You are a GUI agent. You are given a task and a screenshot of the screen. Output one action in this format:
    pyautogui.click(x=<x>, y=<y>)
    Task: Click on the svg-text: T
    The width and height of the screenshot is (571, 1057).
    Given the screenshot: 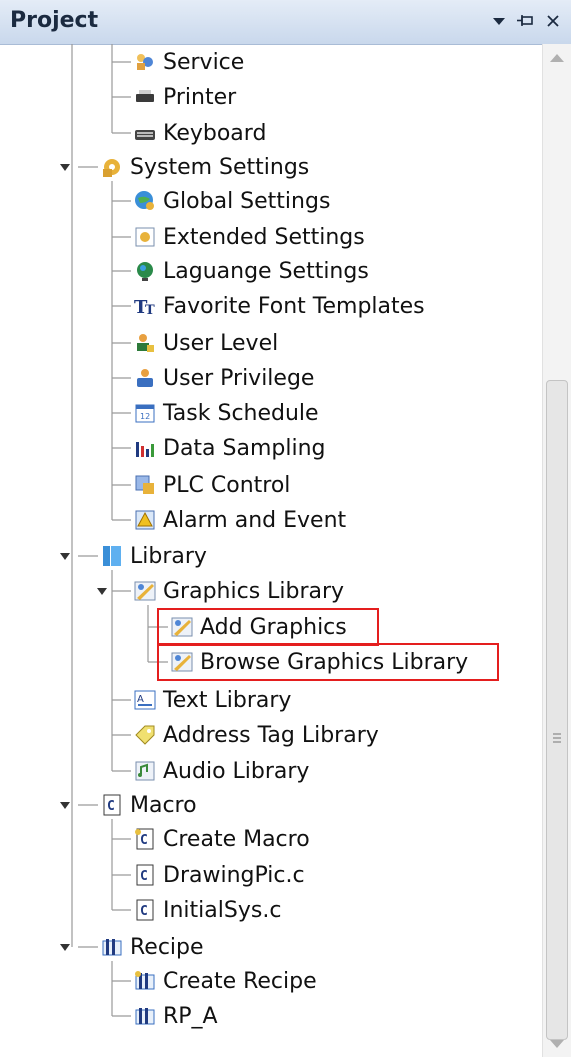 What is the action you would take?
    pyautogui.click(x=150, y=310)
    